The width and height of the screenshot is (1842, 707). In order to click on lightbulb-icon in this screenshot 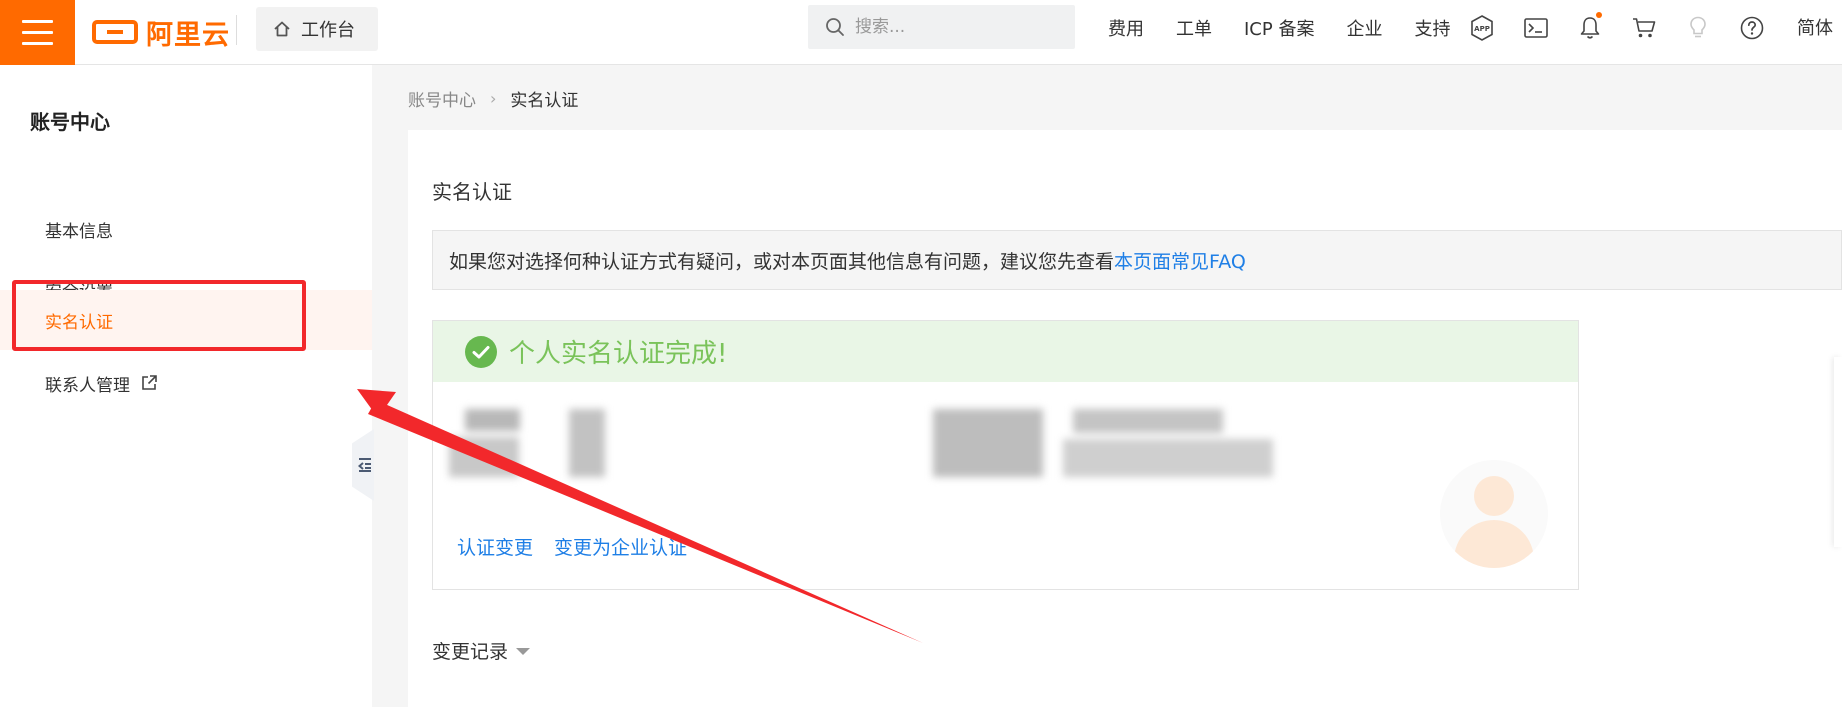, I will do `click(1698, 28)`.